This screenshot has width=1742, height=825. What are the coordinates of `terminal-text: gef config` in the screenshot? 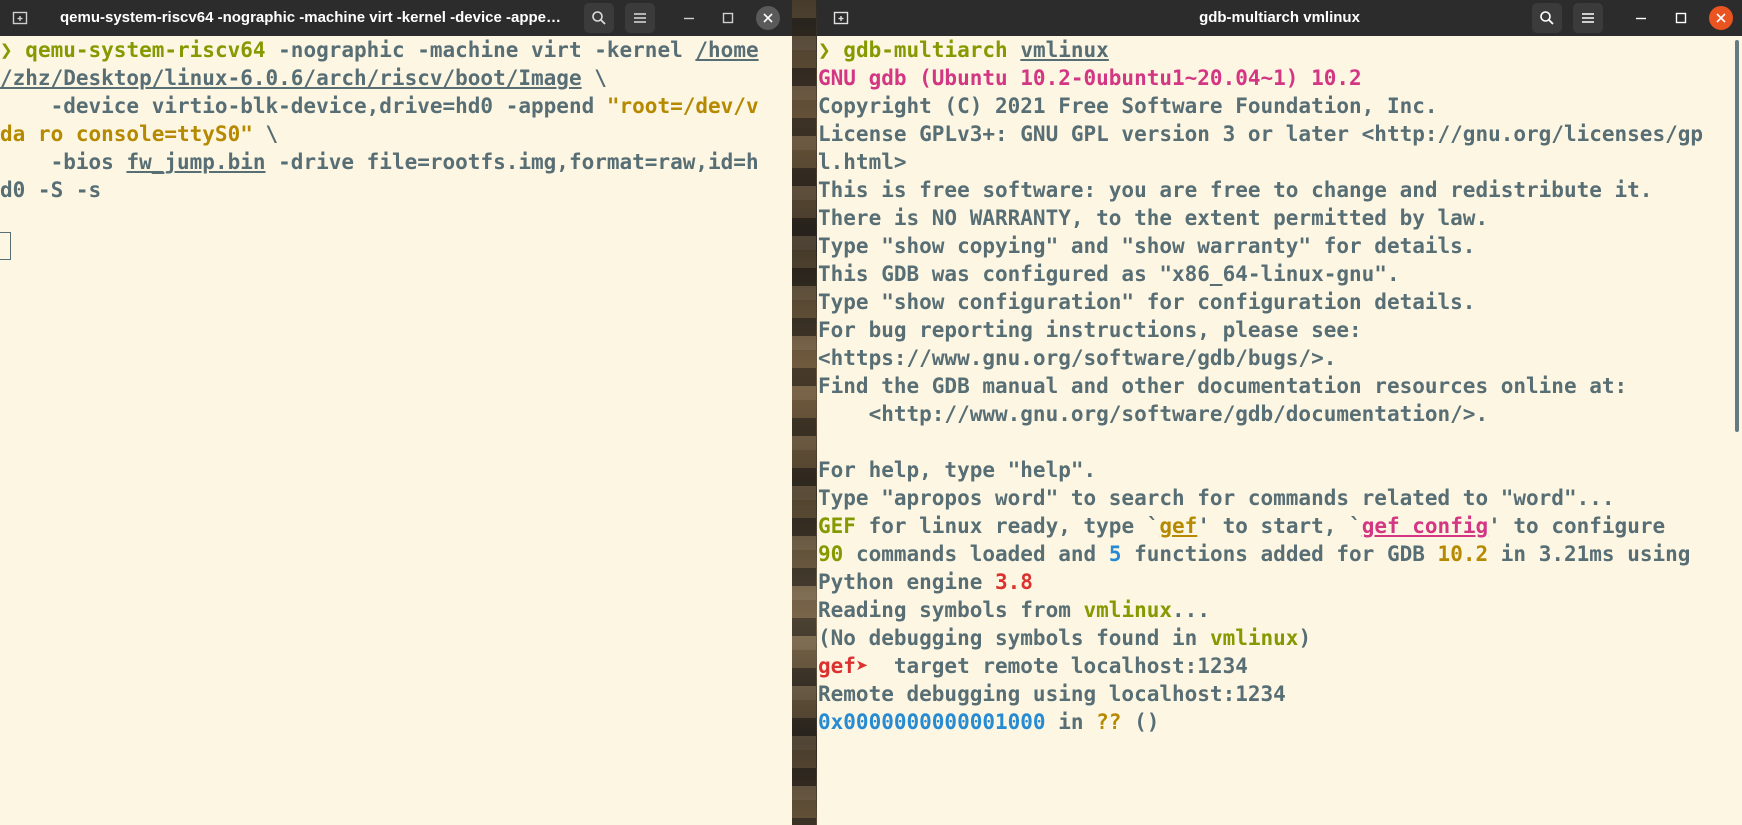 It's located at (1425, 526).